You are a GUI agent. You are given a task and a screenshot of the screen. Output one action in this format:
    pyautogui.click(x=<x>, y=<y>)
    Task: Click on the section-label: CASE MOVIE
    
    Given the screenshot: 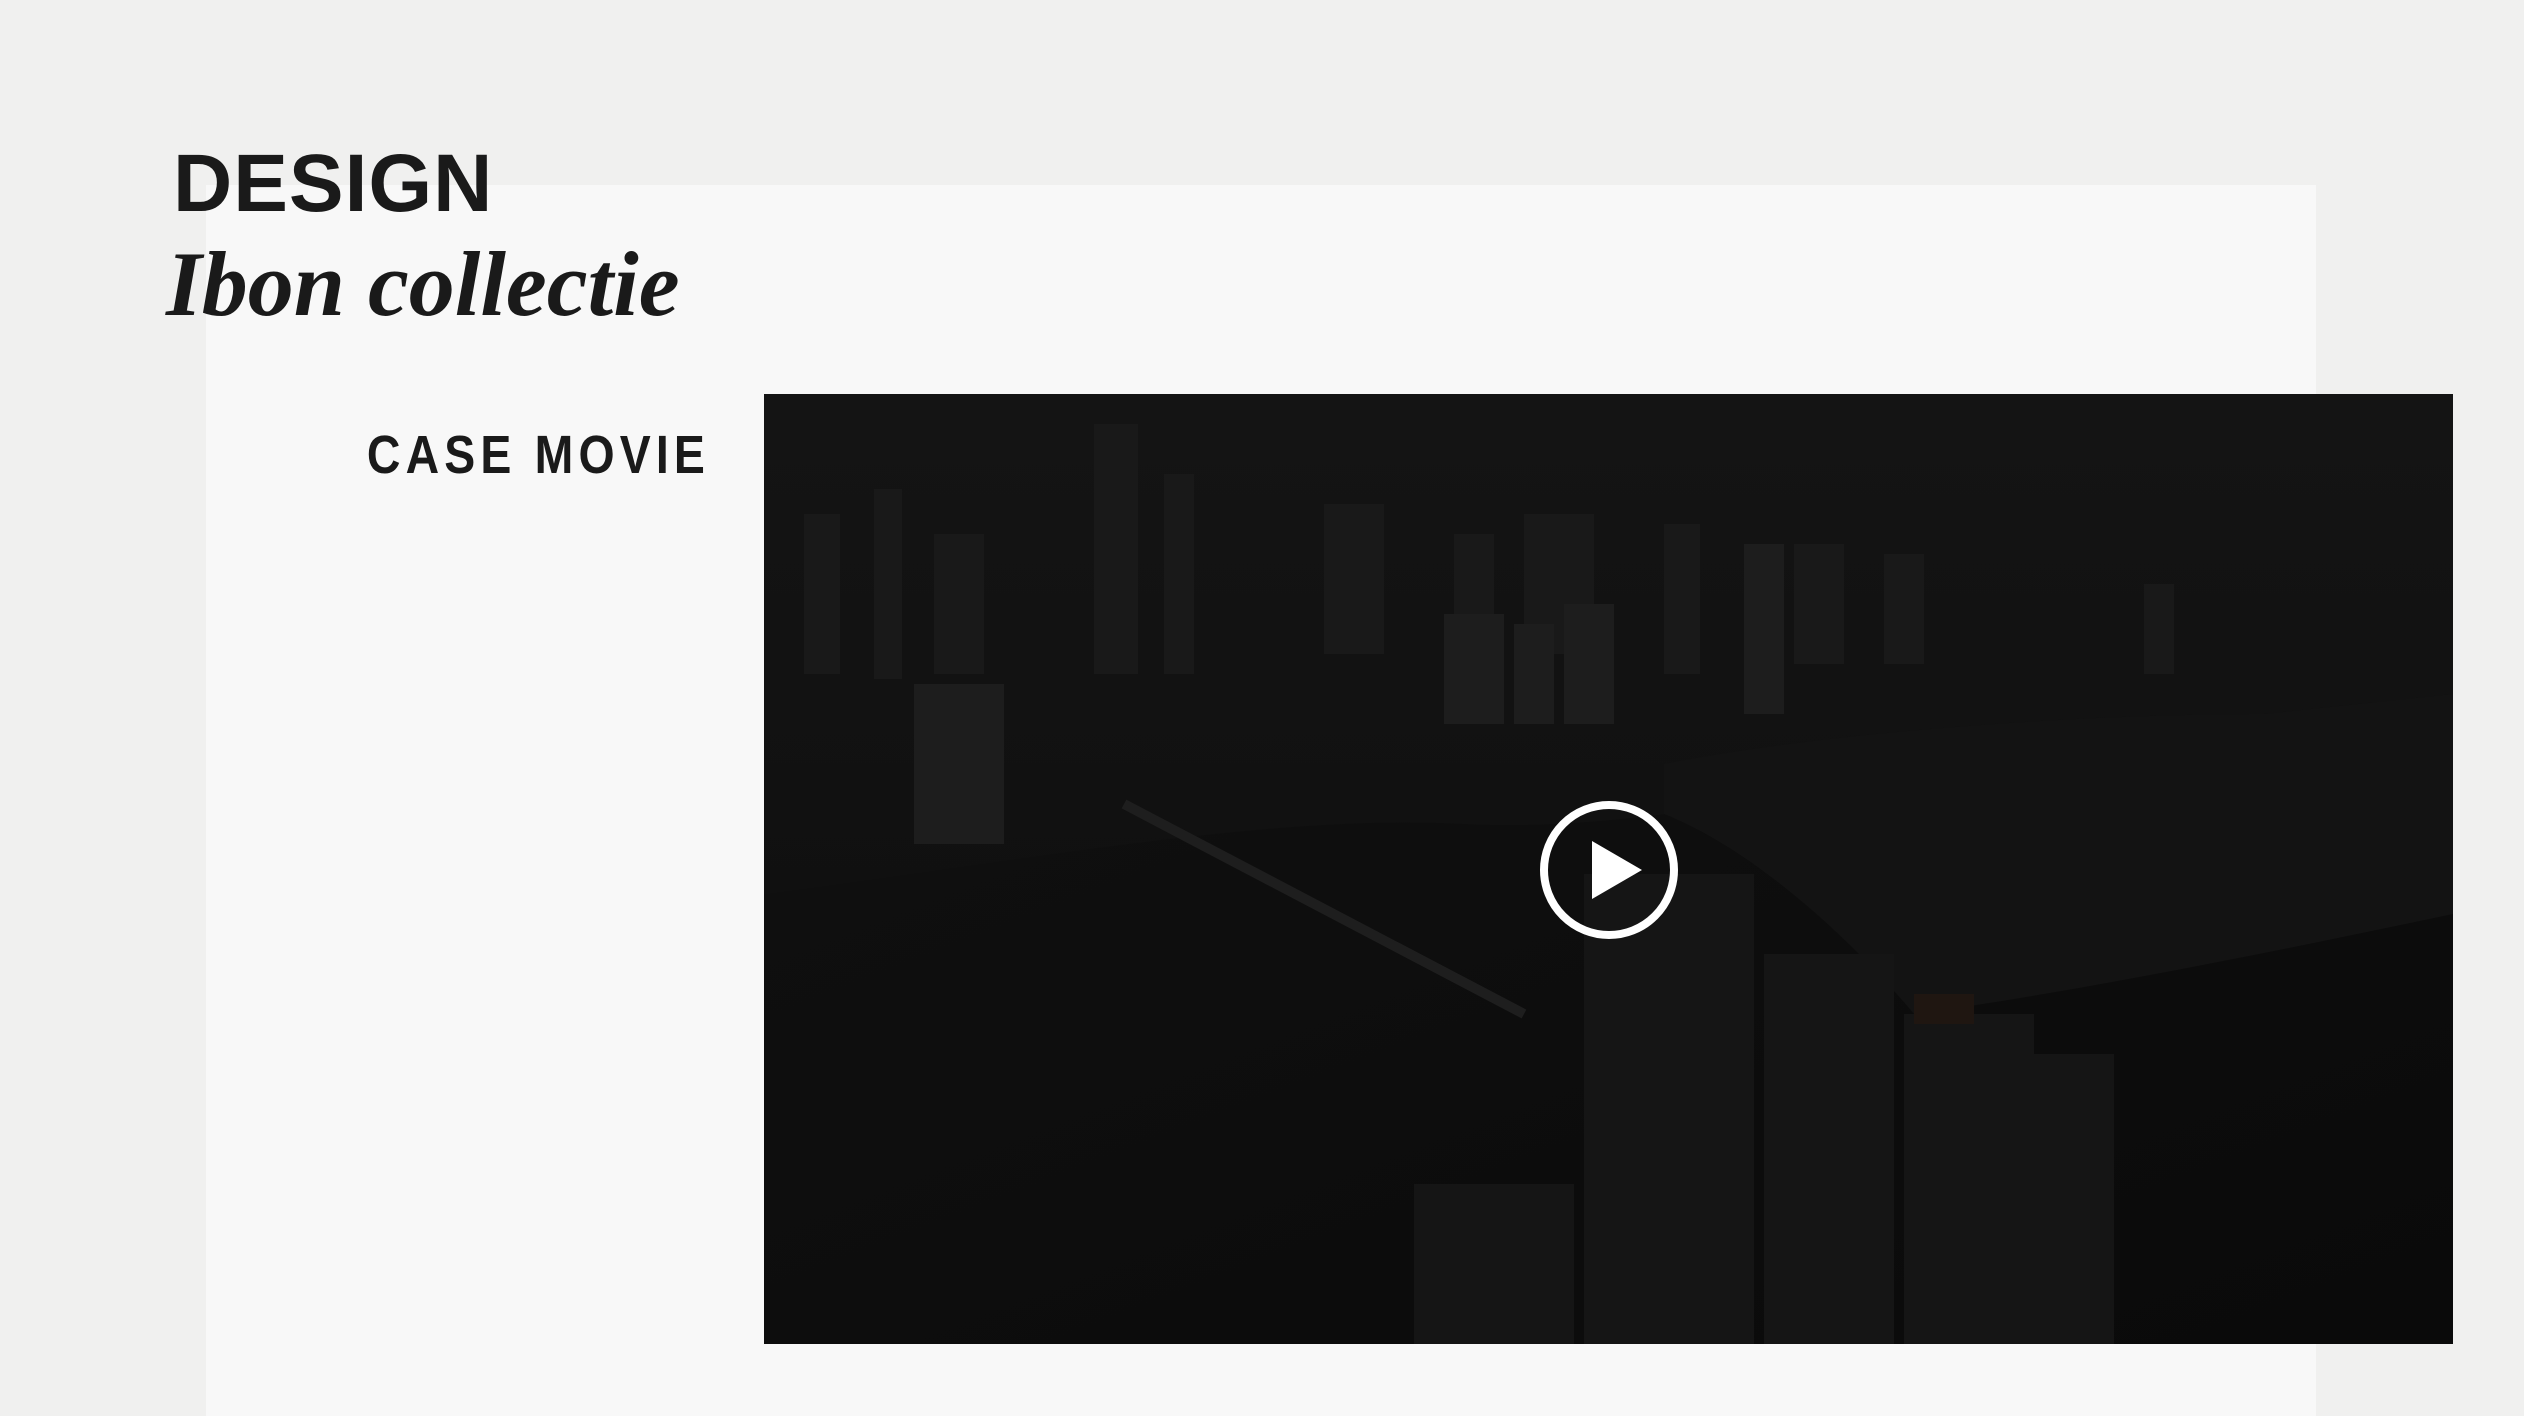 What is the action you would take?
    pyautogui.click(x=538, y=455)
    